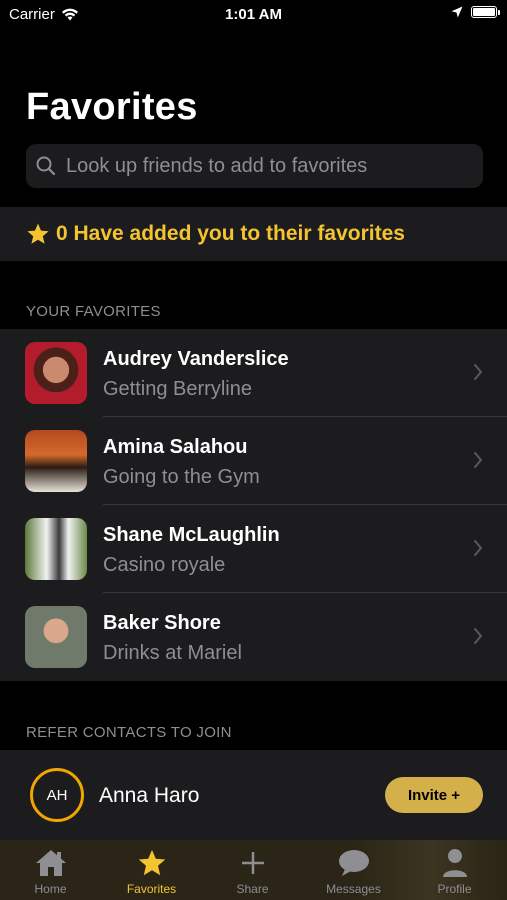 This screenshot has width=507, height=900. Describe the element at coordinates (266, 166) in the screenshot. I see `search-input` at that location.